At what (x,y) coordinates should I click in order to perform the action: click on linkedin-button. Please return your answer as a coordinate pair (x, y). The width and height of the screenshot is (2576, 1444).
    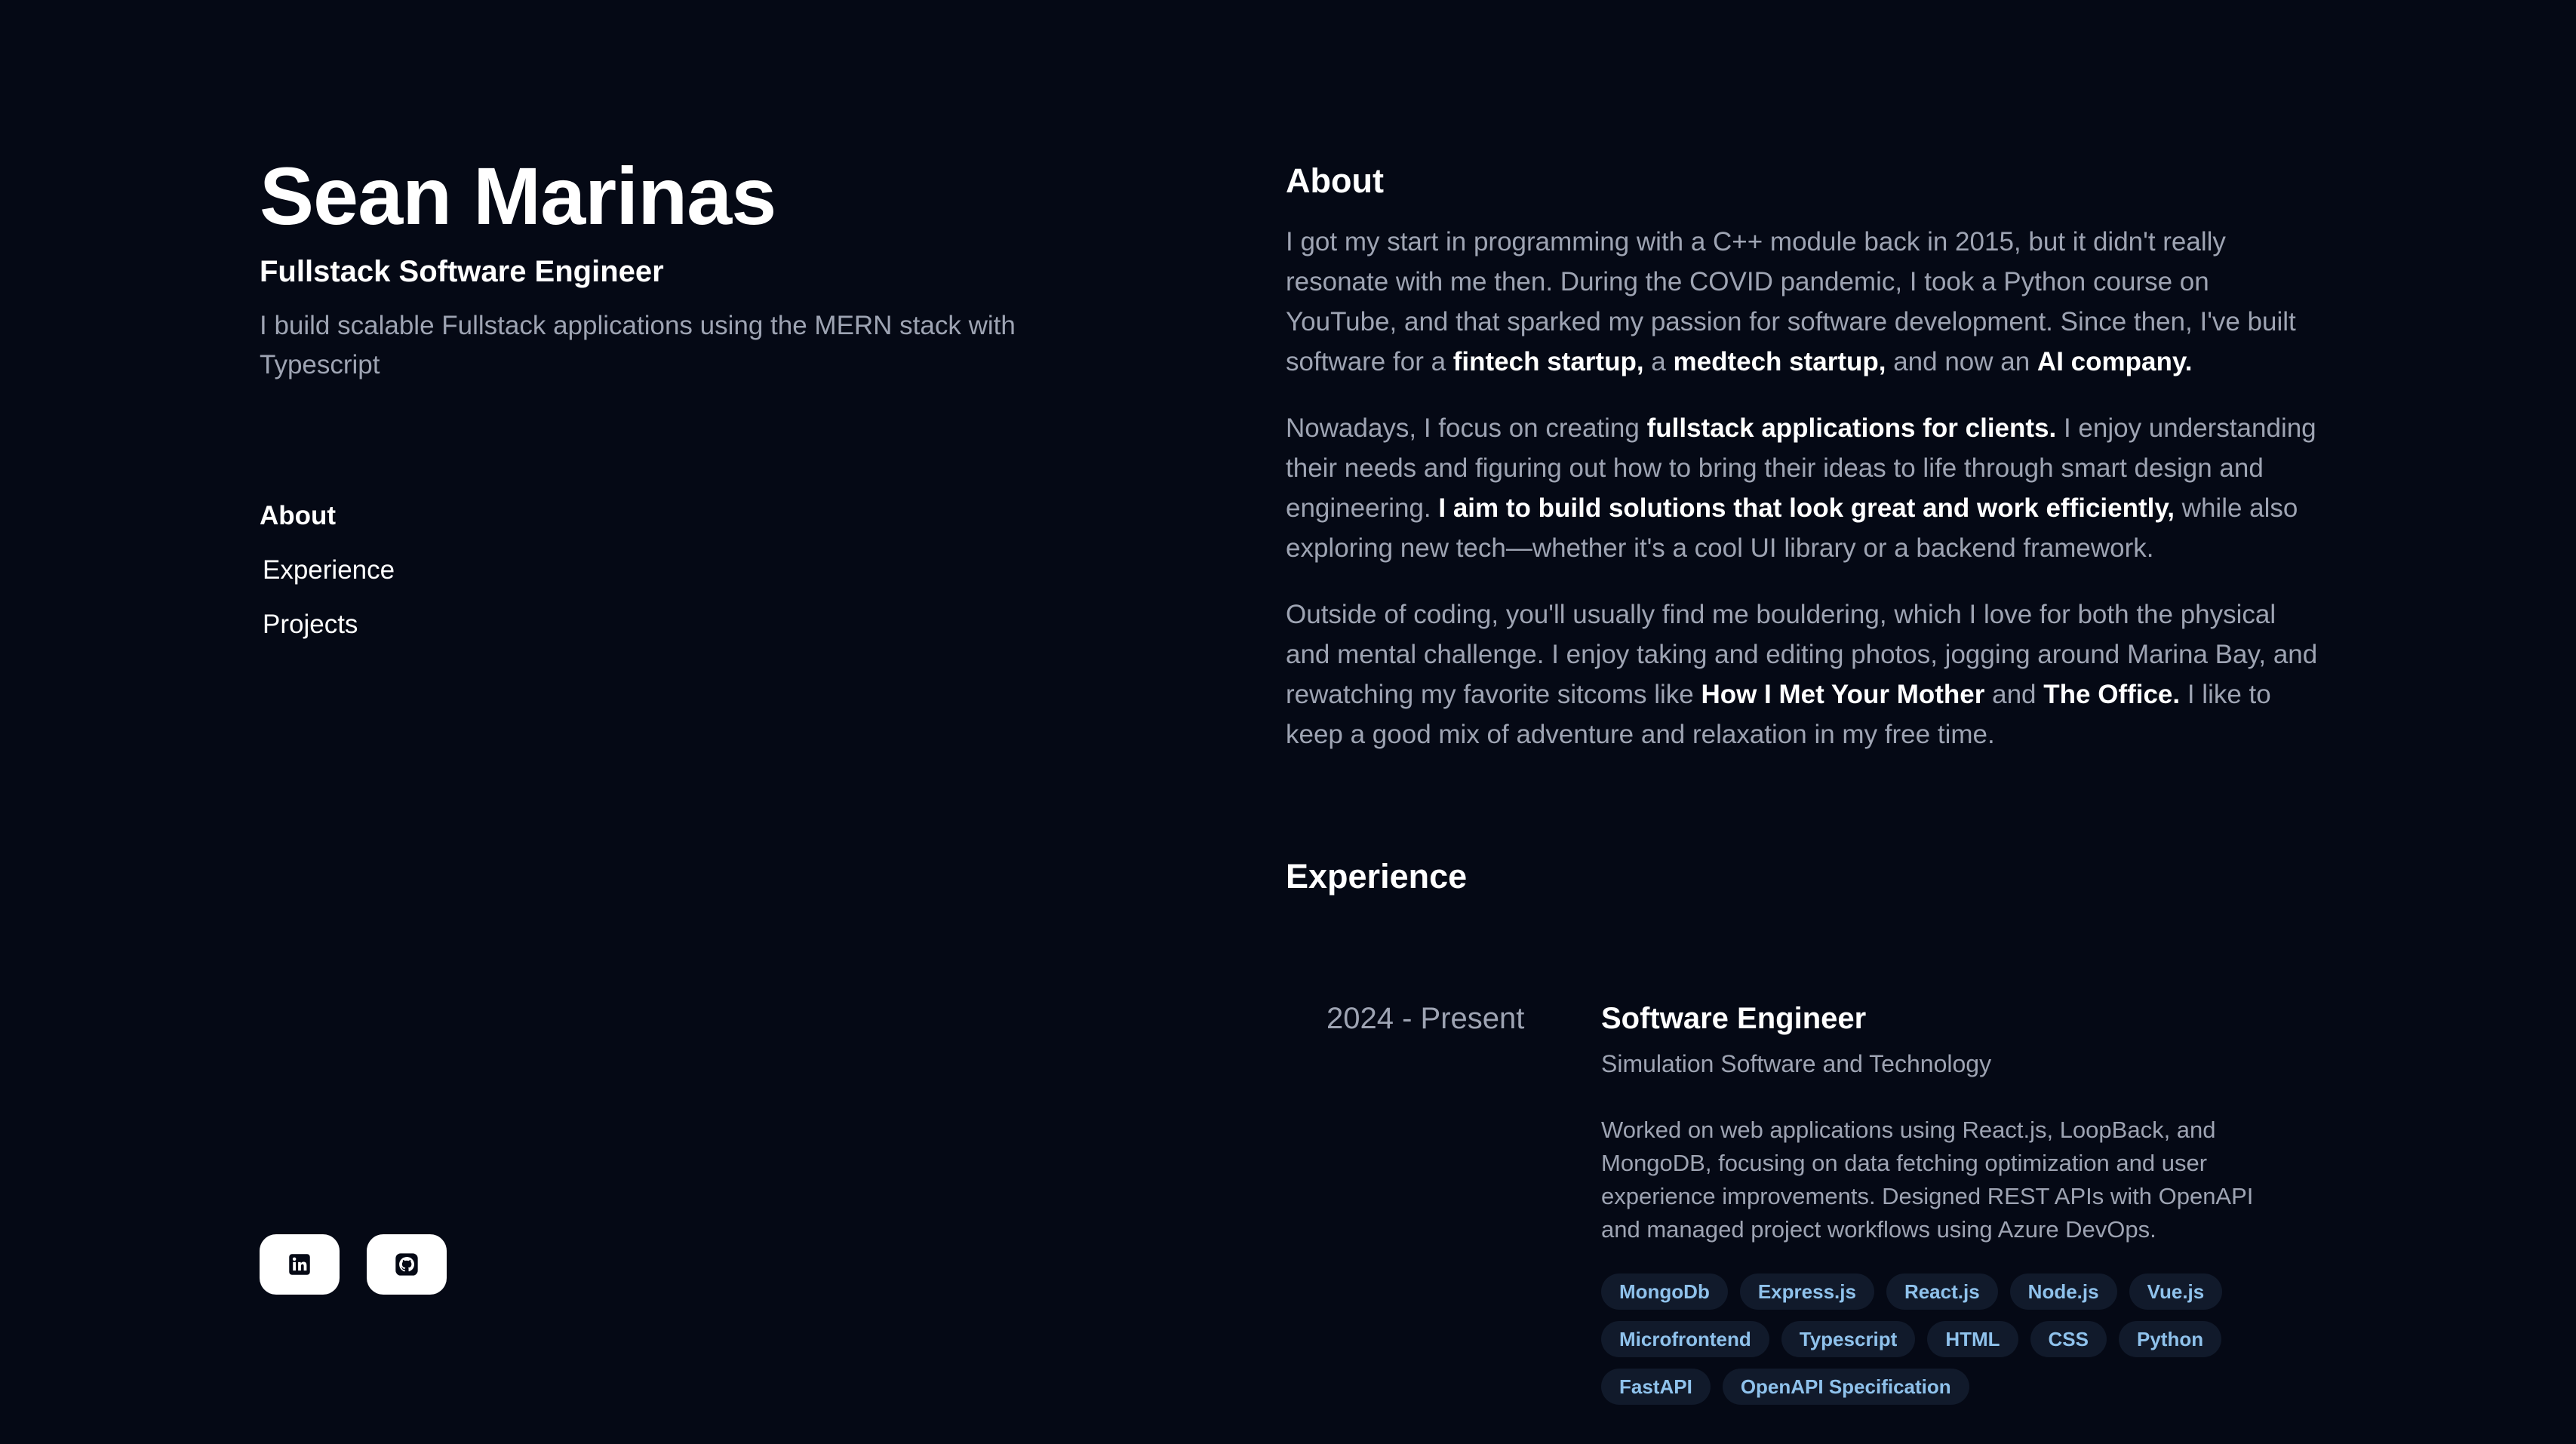
    Looking at the image, I should click on (300, 1264).